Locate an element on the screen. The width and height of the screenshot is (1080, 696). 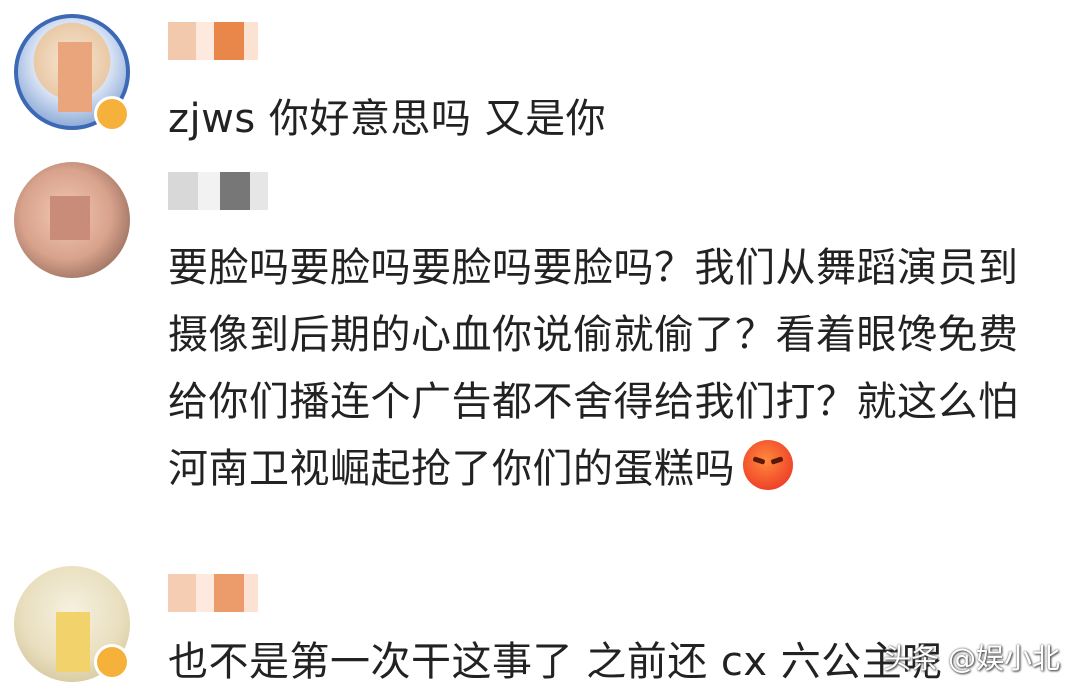
user-avatar is located at coordinates (72, 220).